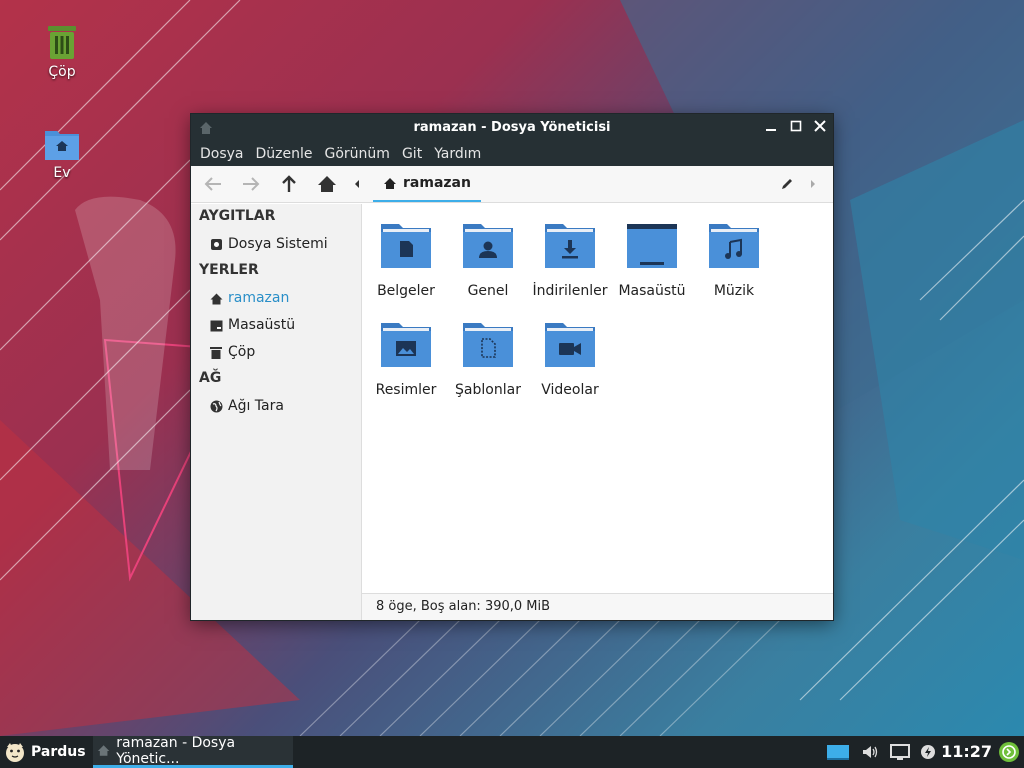 This screenshot has height=768, width=1024. I want to click on music-folder-icon, so click(734, 246).